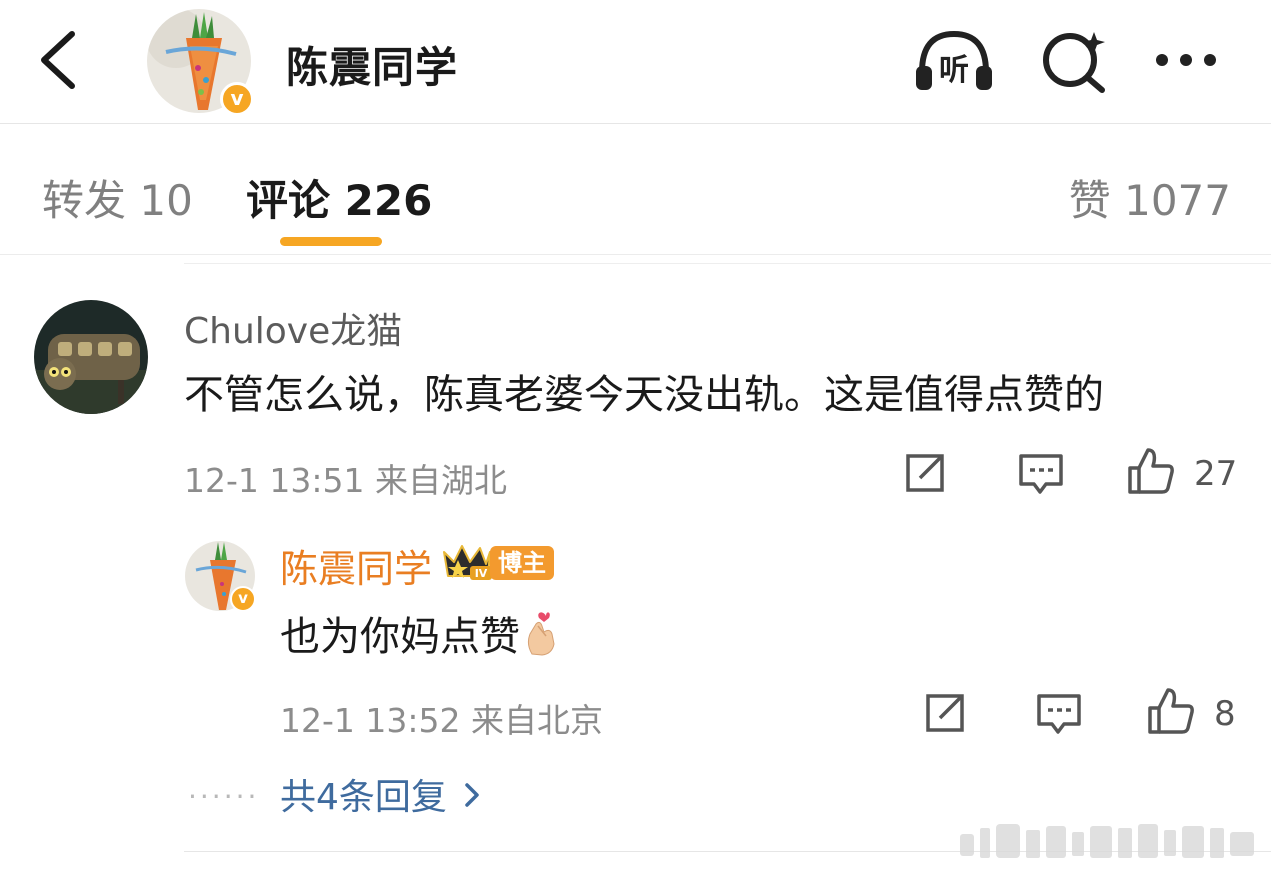 The image size is (1271, 874). I want to click on reply-text: 也为你妈点赞, so click(420, 633).